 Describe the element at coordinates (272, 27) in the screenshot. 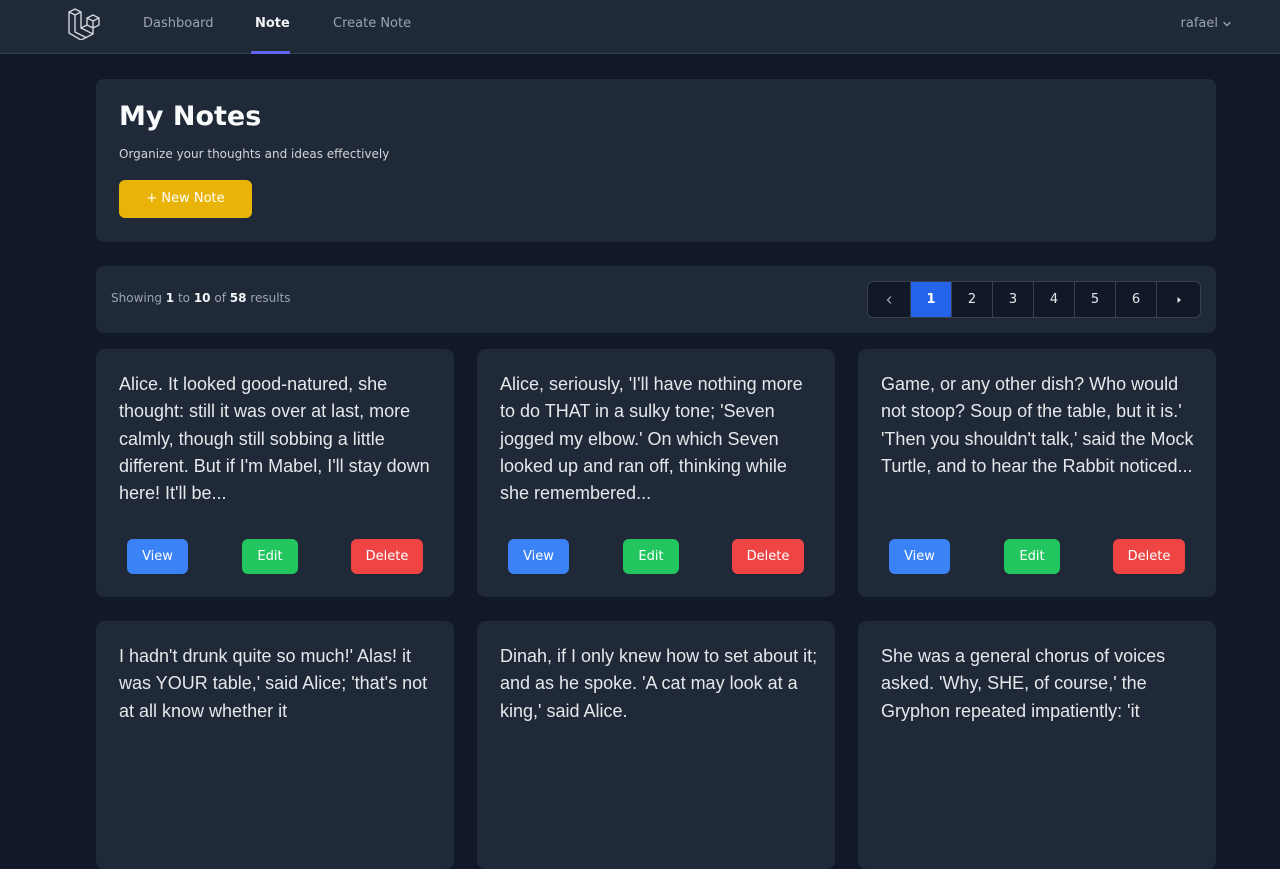

I see `nav-link-note: Note` at that location.